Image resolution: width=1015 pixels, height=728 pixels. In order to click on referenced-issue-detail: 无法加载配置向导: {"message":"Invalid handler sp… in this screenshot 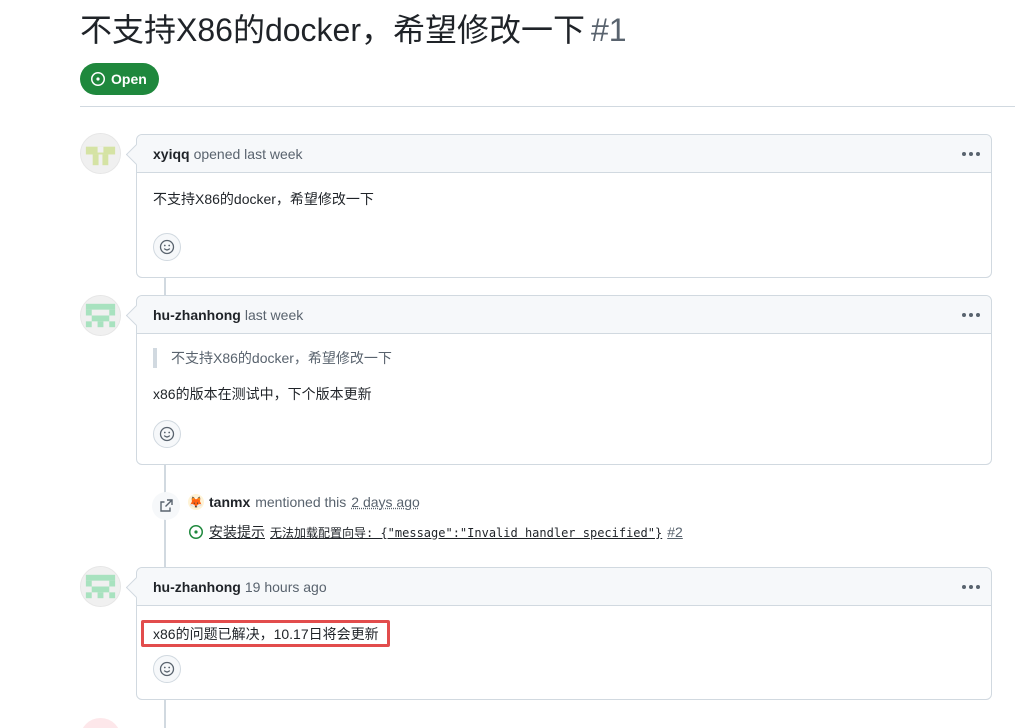, I will do `click(466, 532)`.